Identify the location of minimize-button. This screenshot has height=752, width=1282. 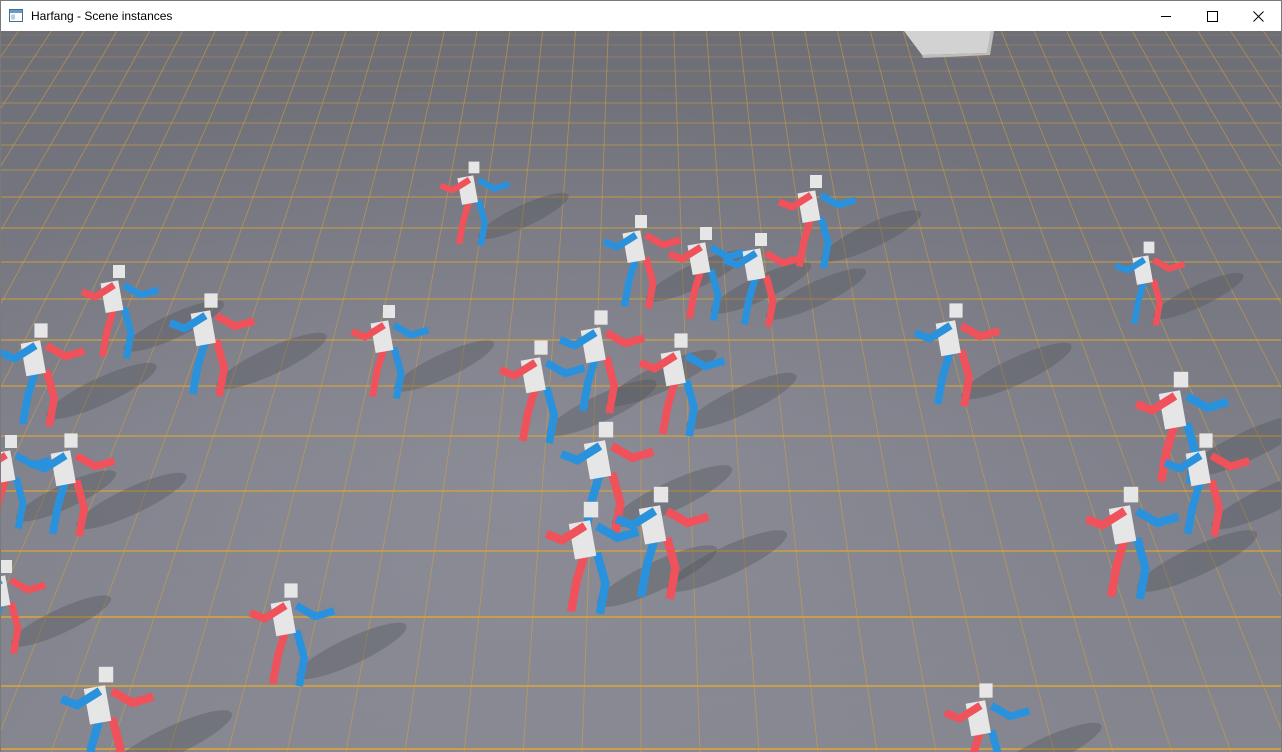
(1166, 16).